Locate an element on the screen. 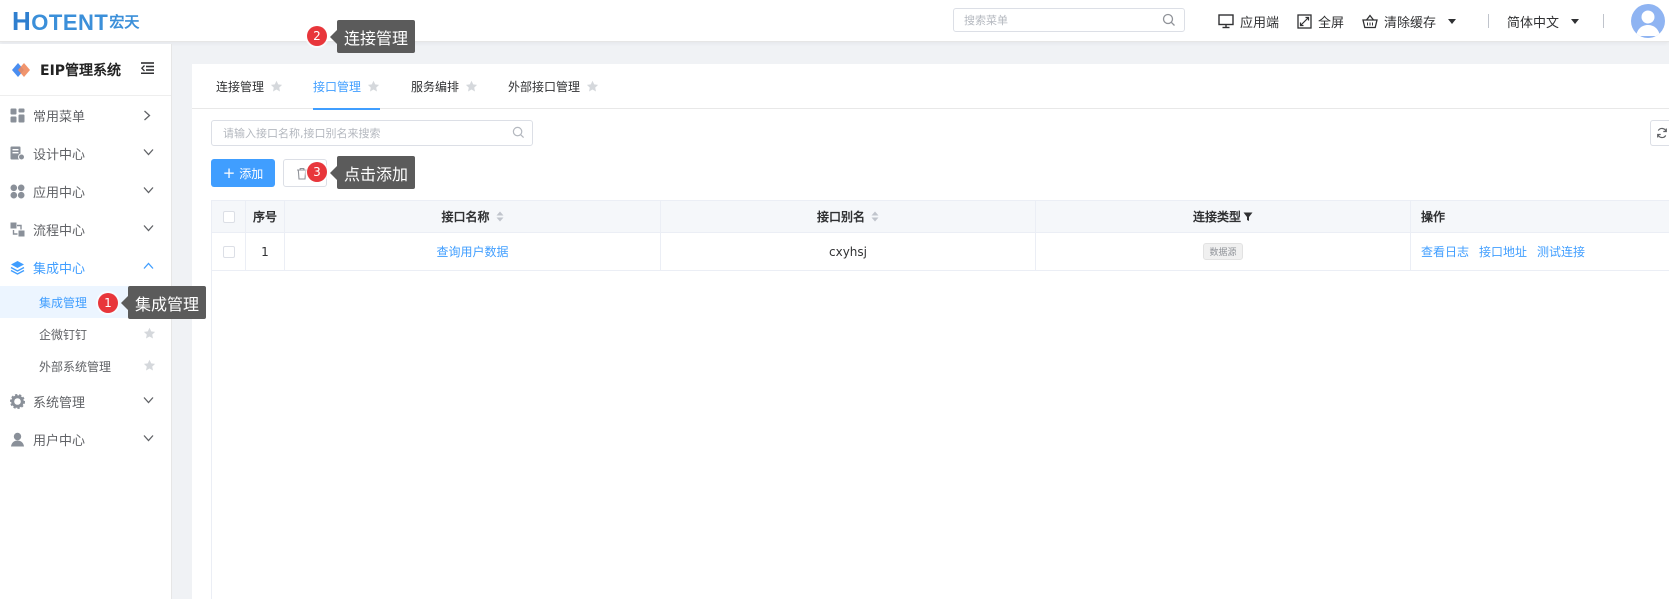 Image resolution: width=1669 pixels, height=599 pixels. menu-search-input is located at coordinates (1054, 20).